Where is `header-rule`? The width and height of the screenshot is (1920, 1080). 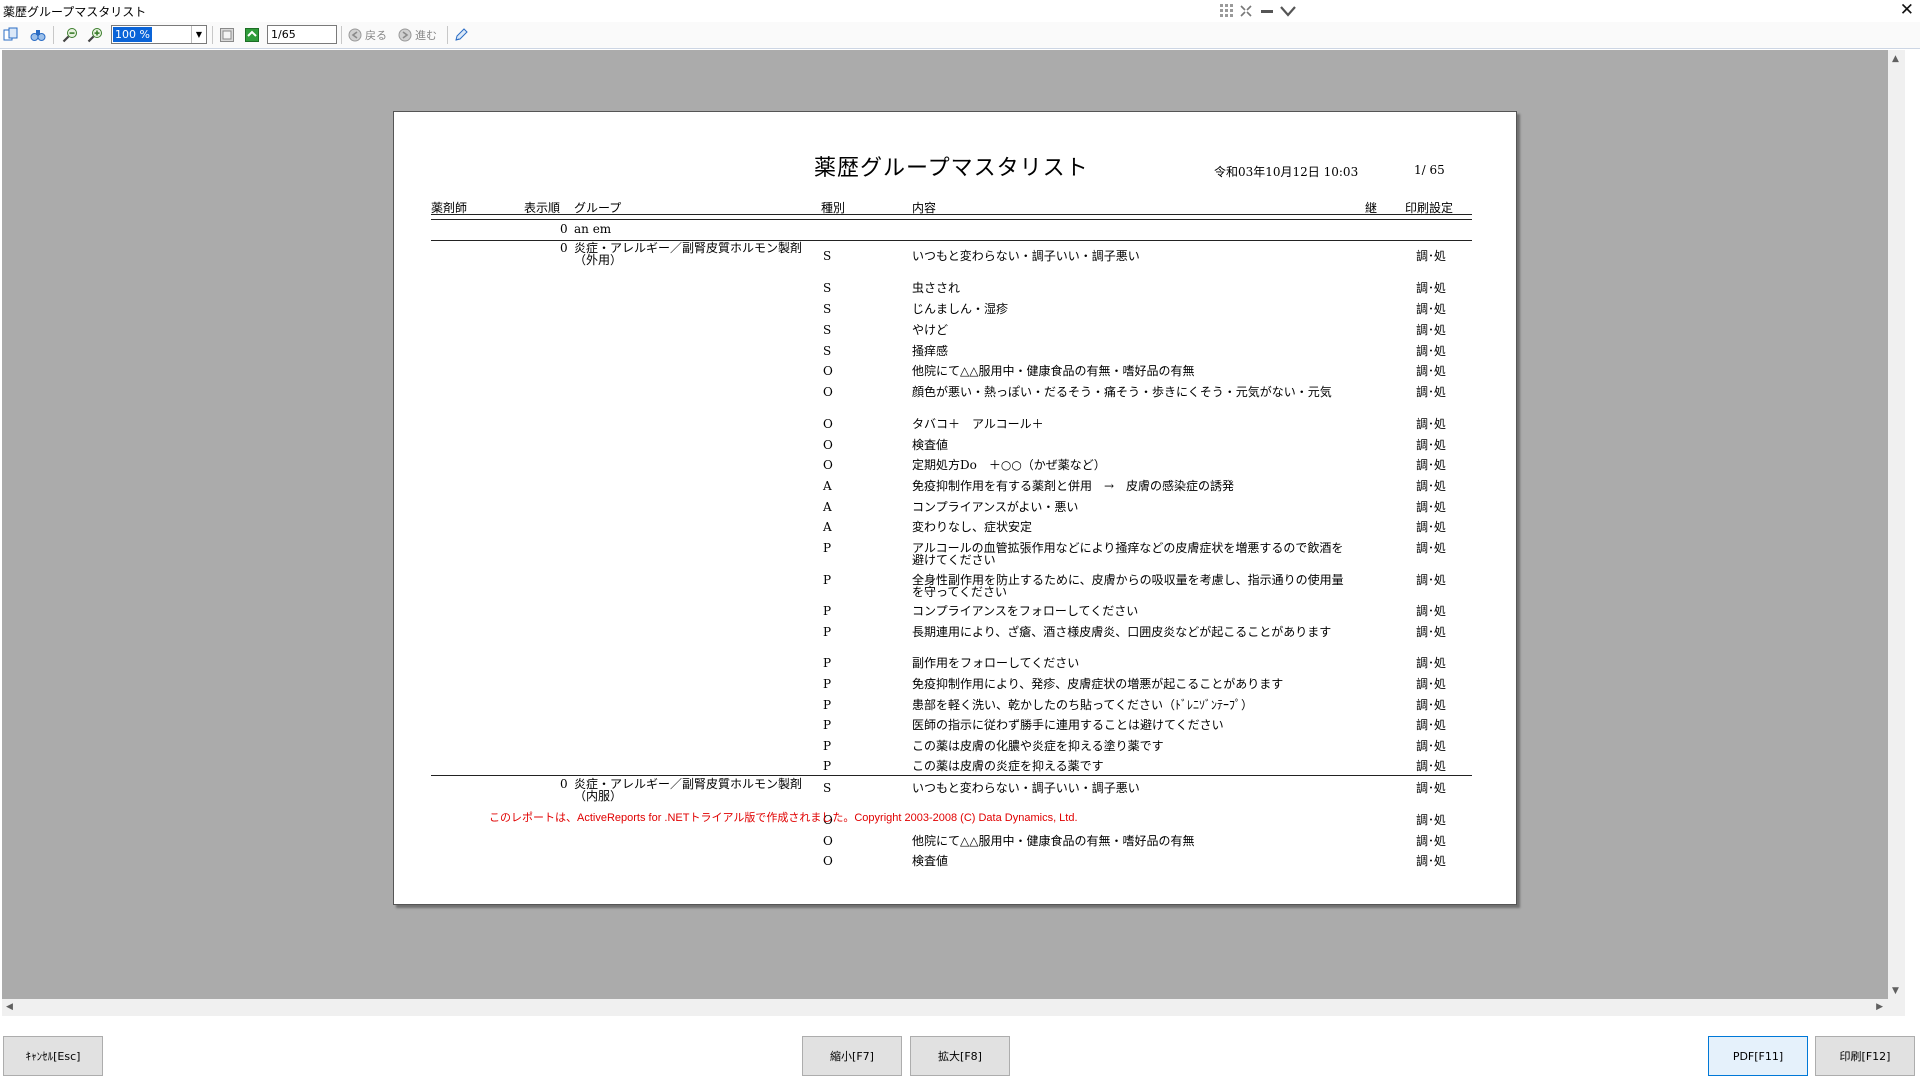 header-rule is located at coordinates (951, 219).